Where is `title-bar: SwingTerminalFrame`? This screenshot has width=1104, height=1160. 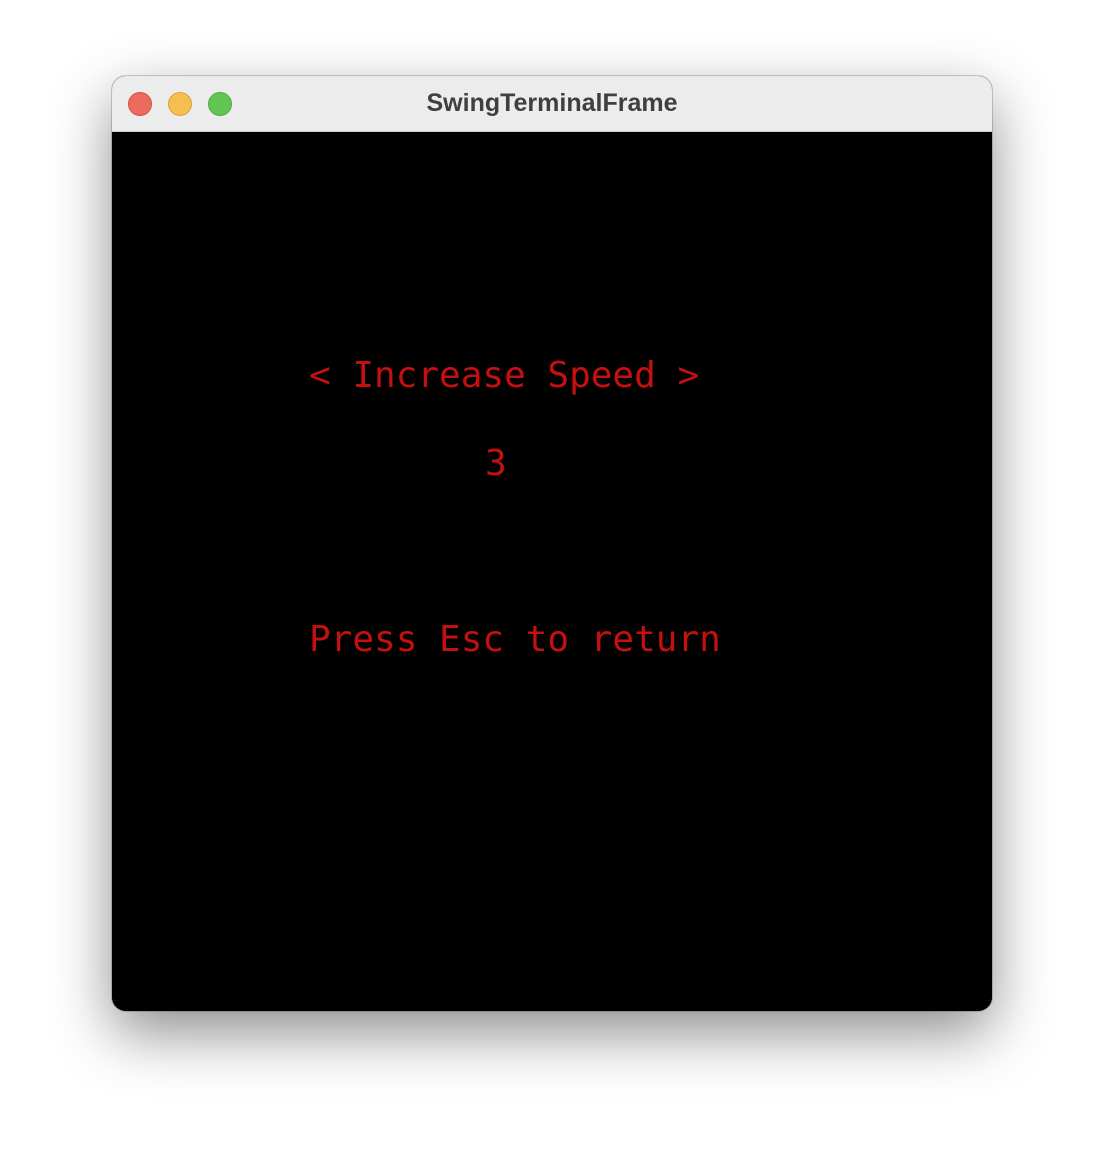 title-bar: SwingTerminalFrame is located at coordinates (552, 104).